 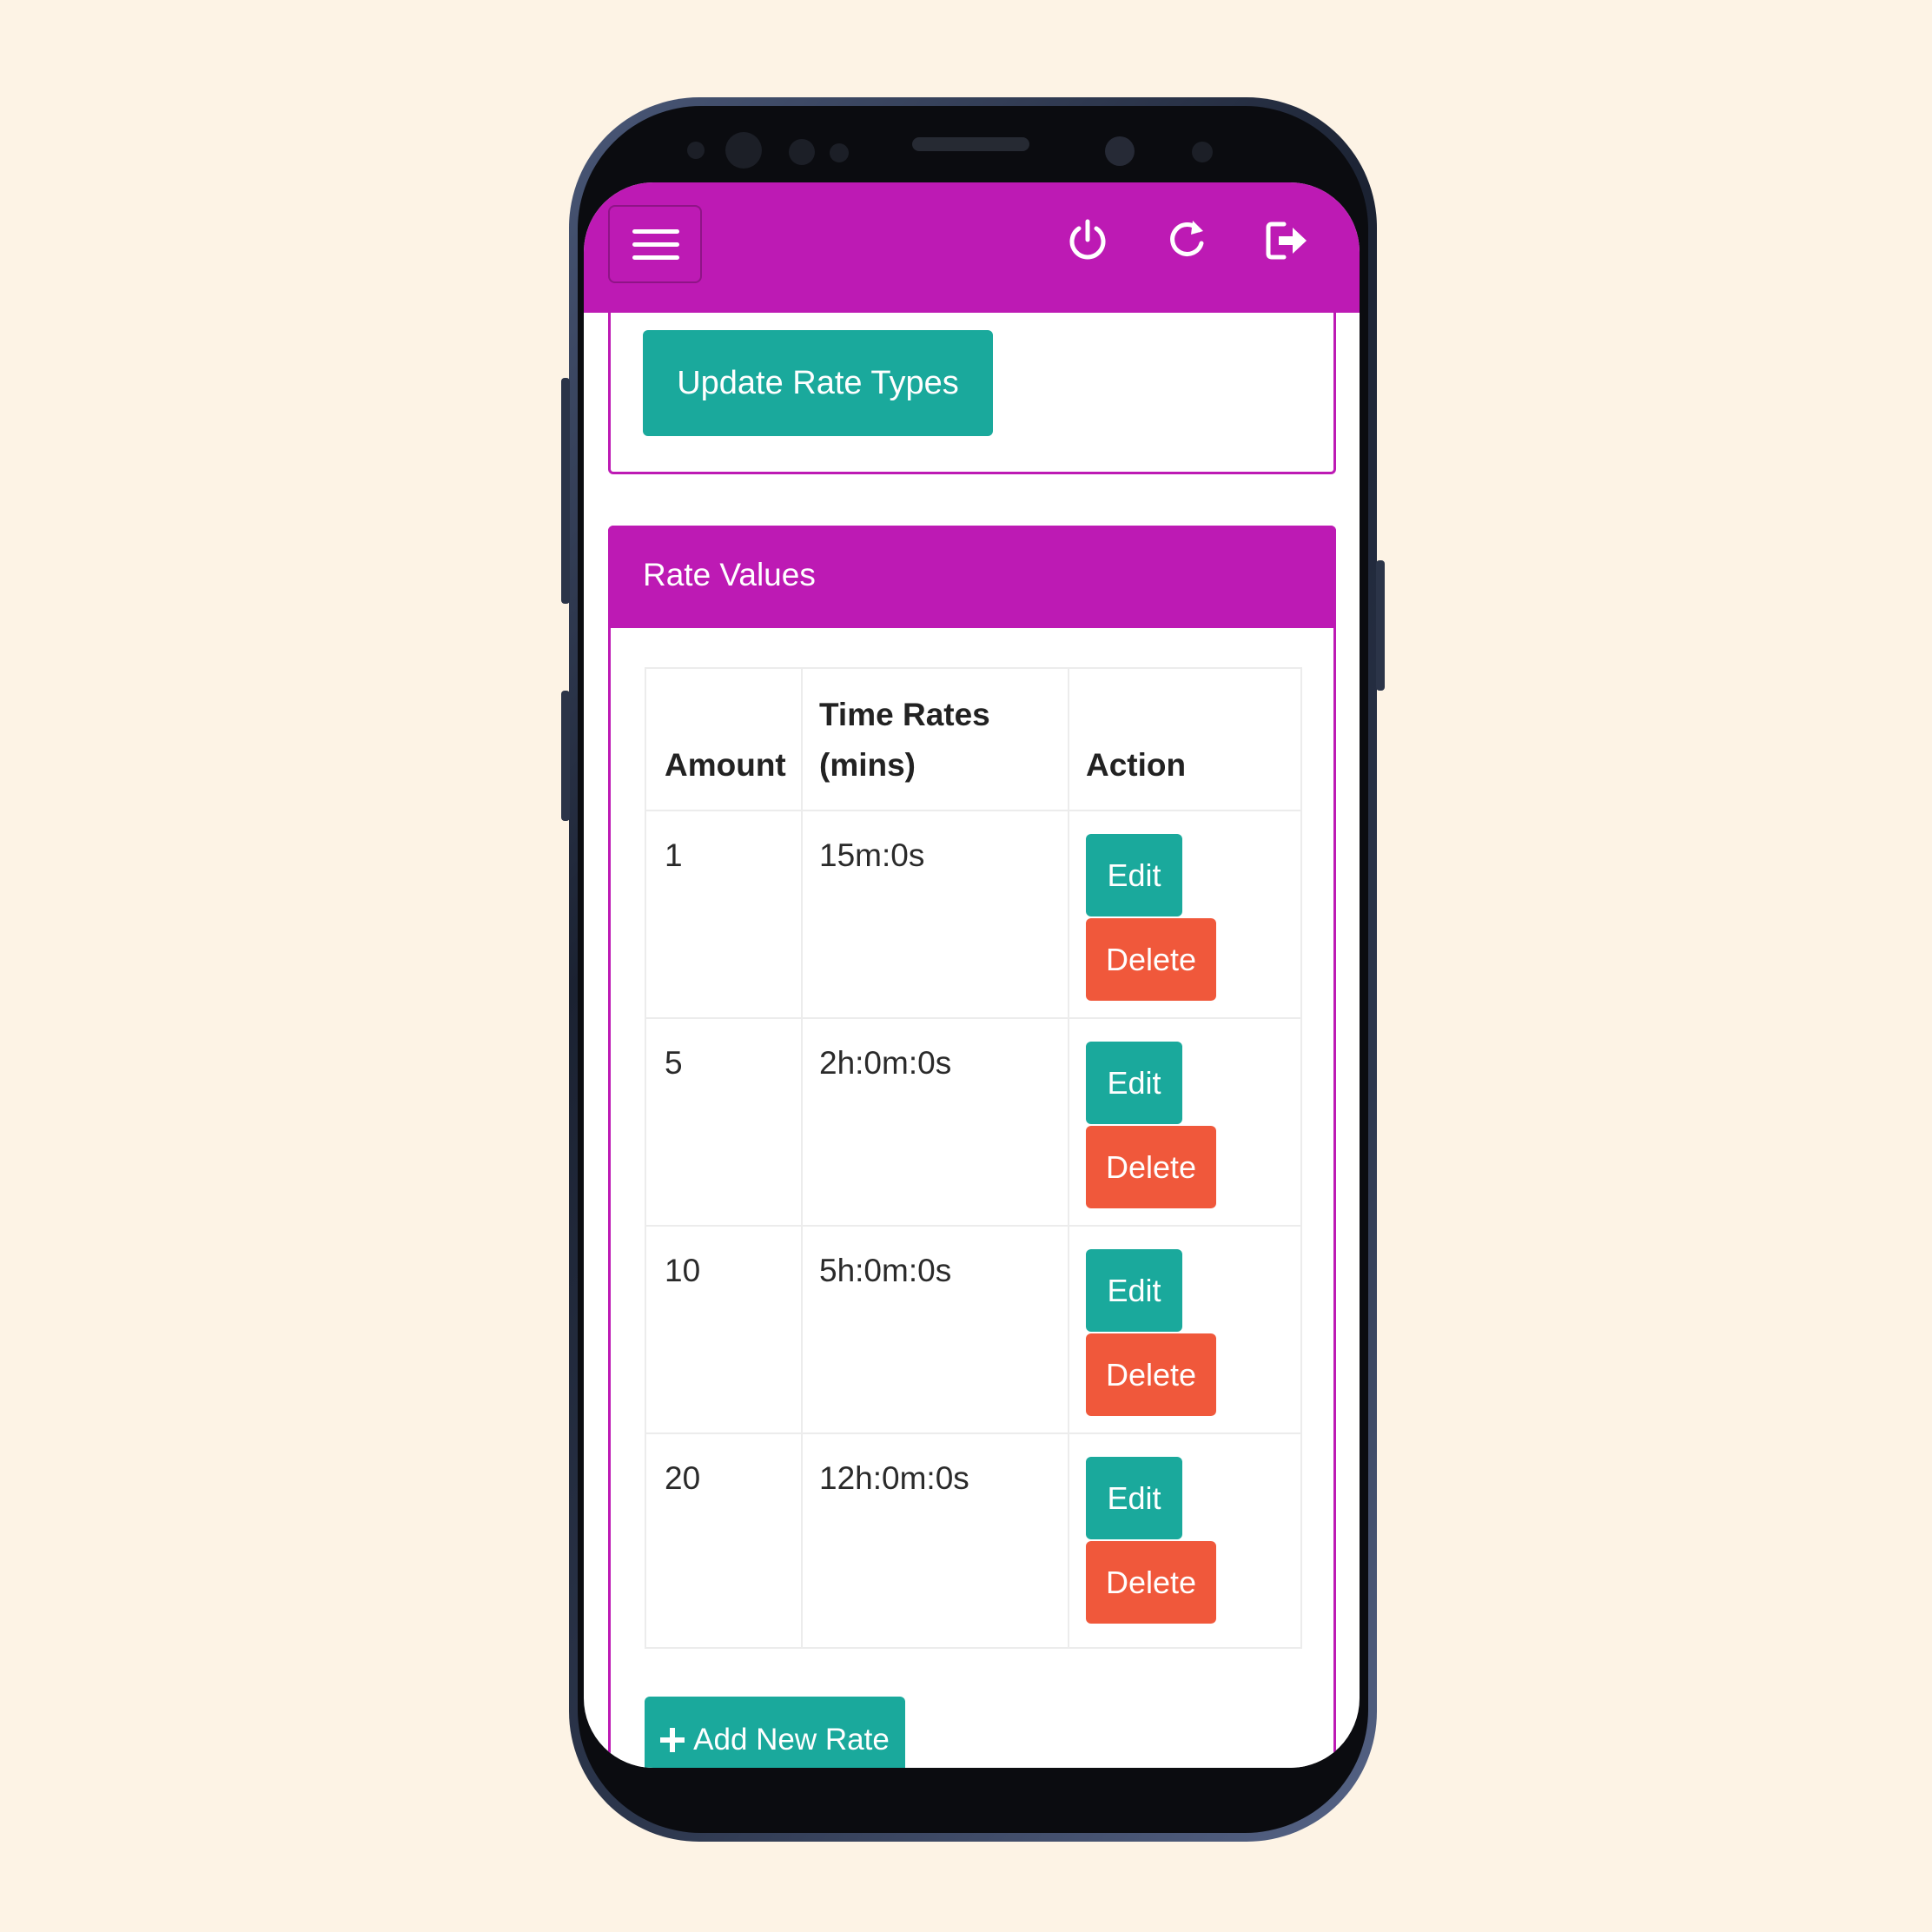 I want to click on rate-types-card: Update Rate Types, so click(x=972, y=394).